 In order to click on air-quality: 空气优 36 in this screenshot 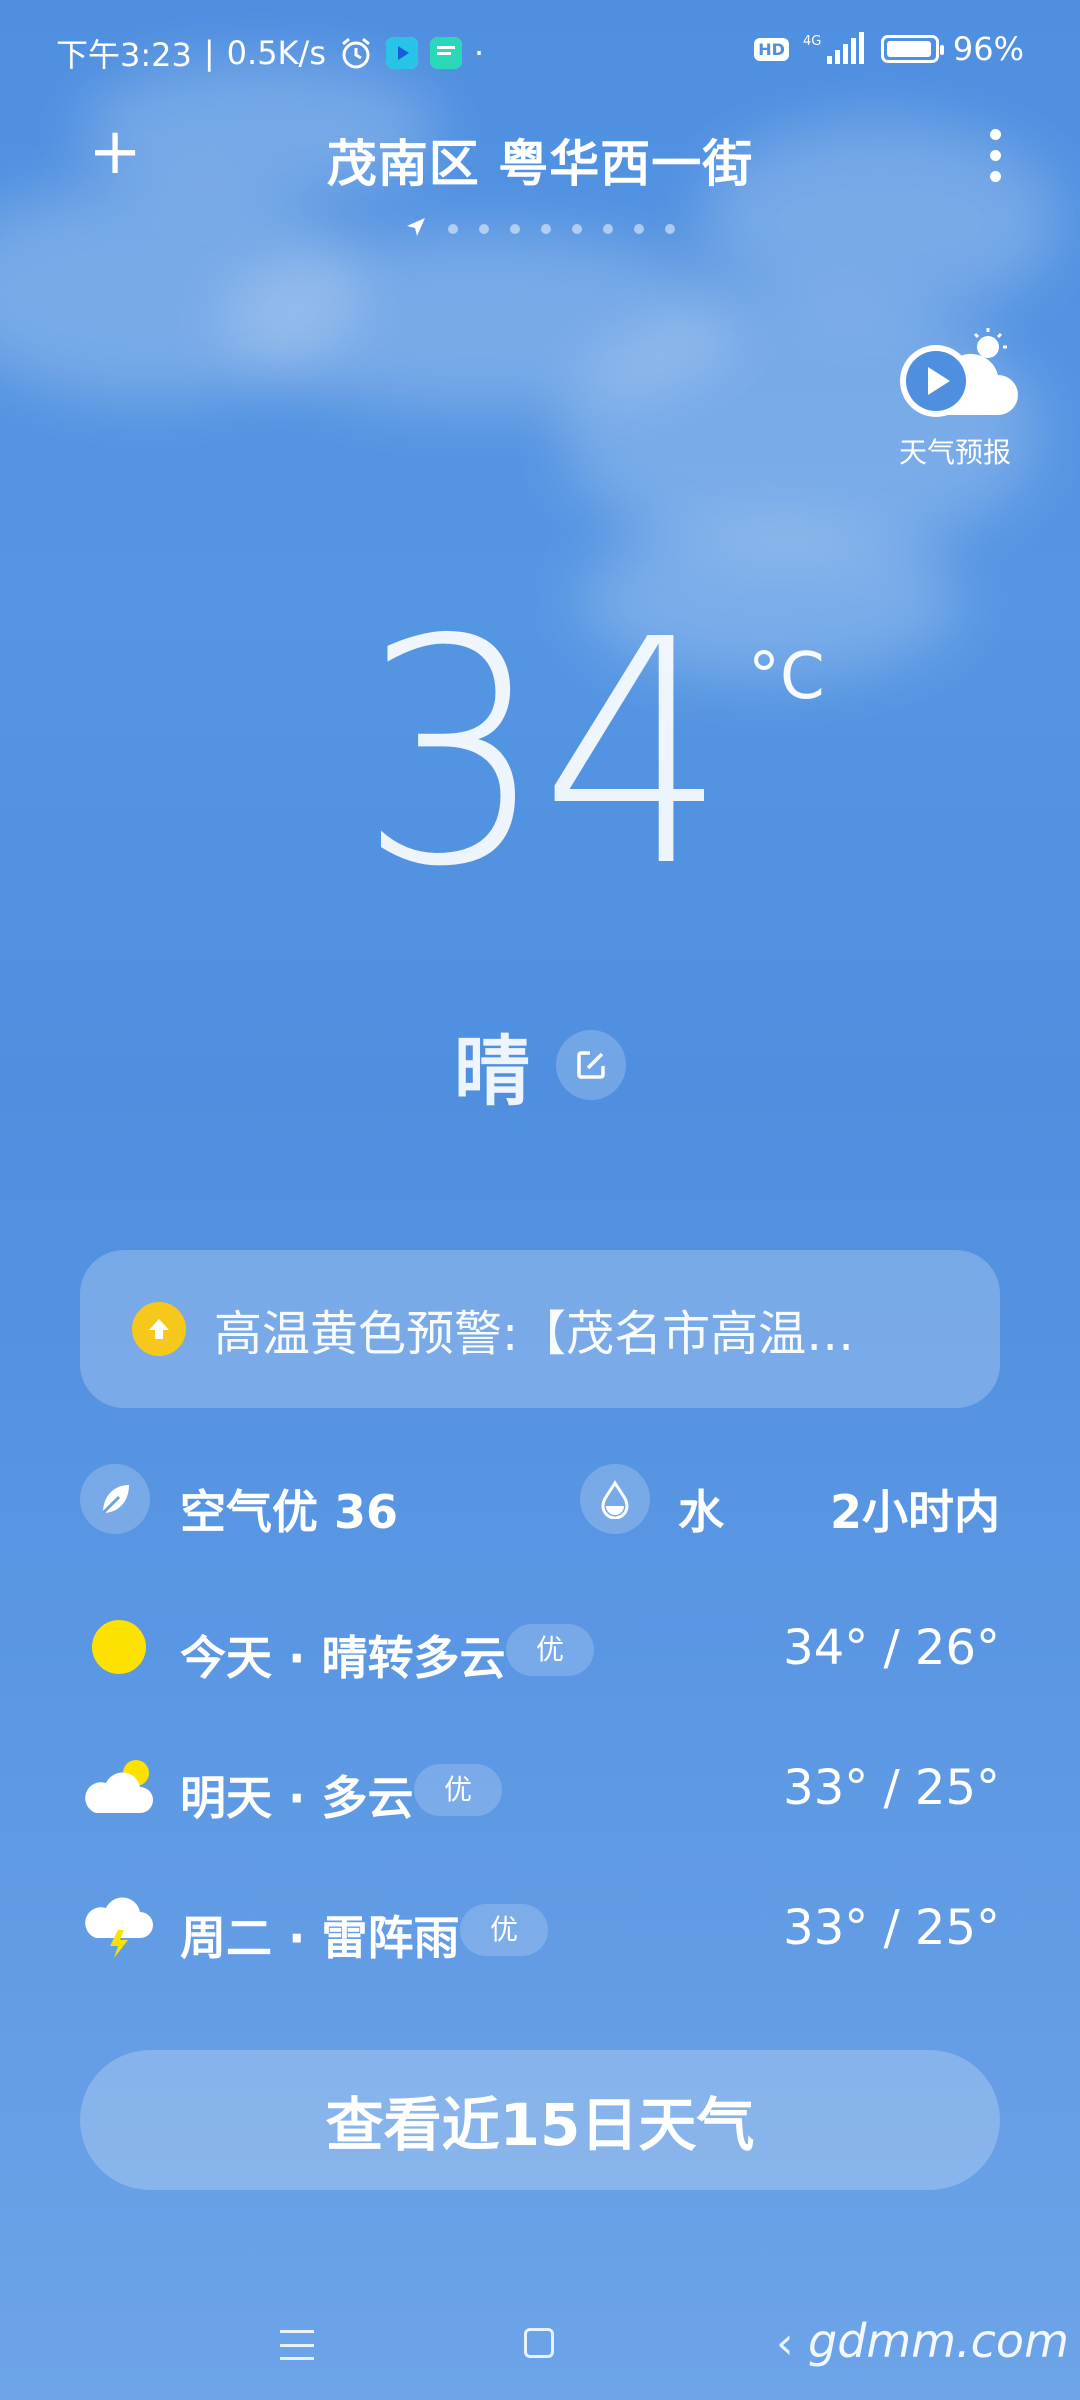, I will do `click(289, 1509)`.